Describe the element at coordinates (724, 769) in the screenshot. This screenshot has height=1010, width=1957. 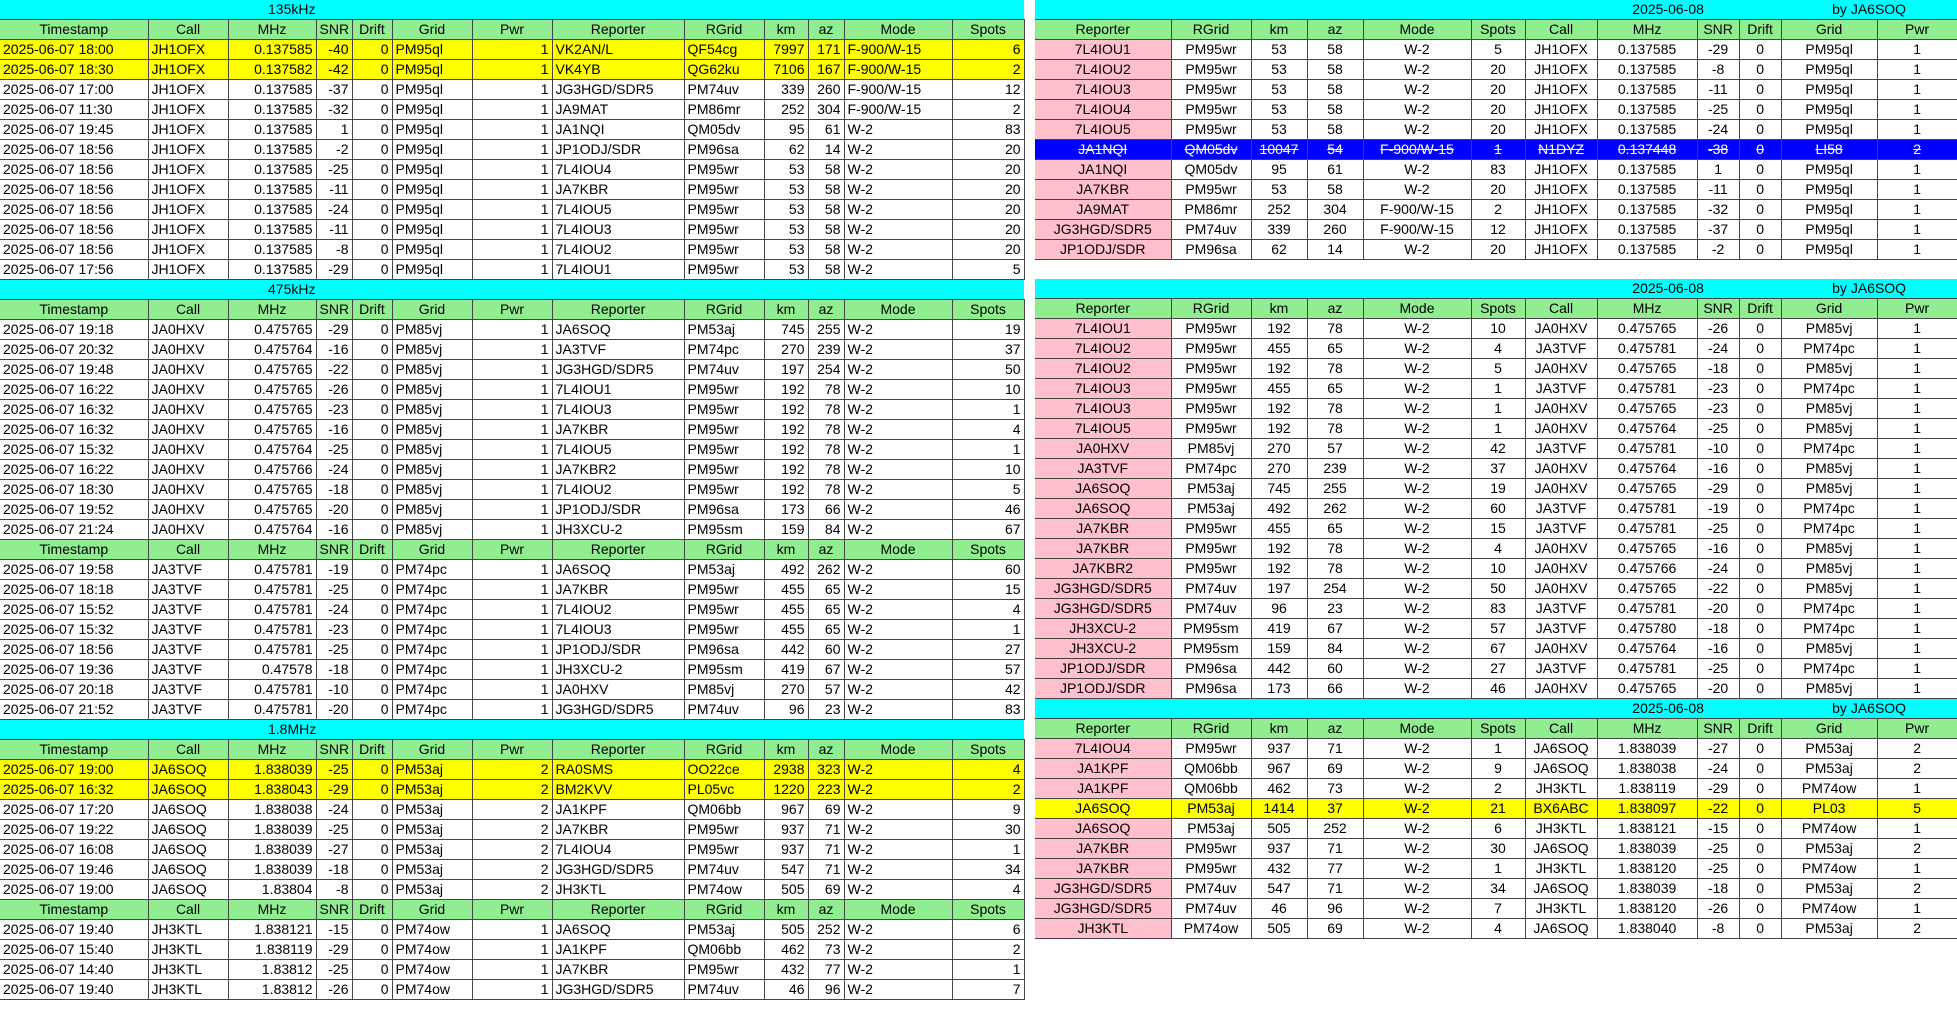
I see `cell-rgrid: OO22ce` at that location.